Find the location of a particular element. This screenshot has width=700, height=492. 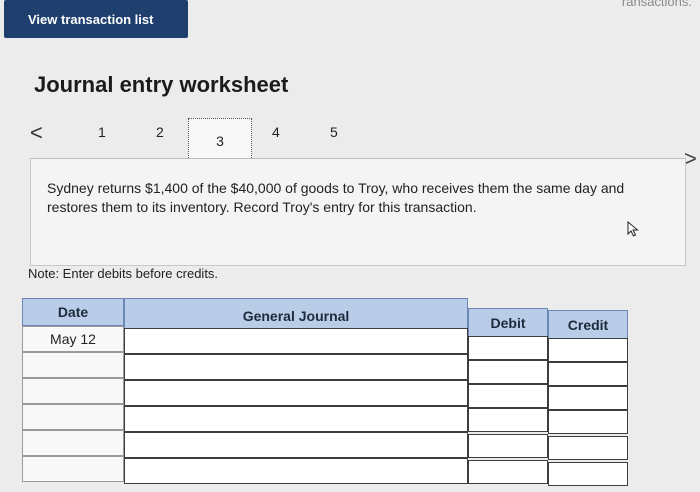

mouse-cursor-icon is located at coordinates (633, 229).